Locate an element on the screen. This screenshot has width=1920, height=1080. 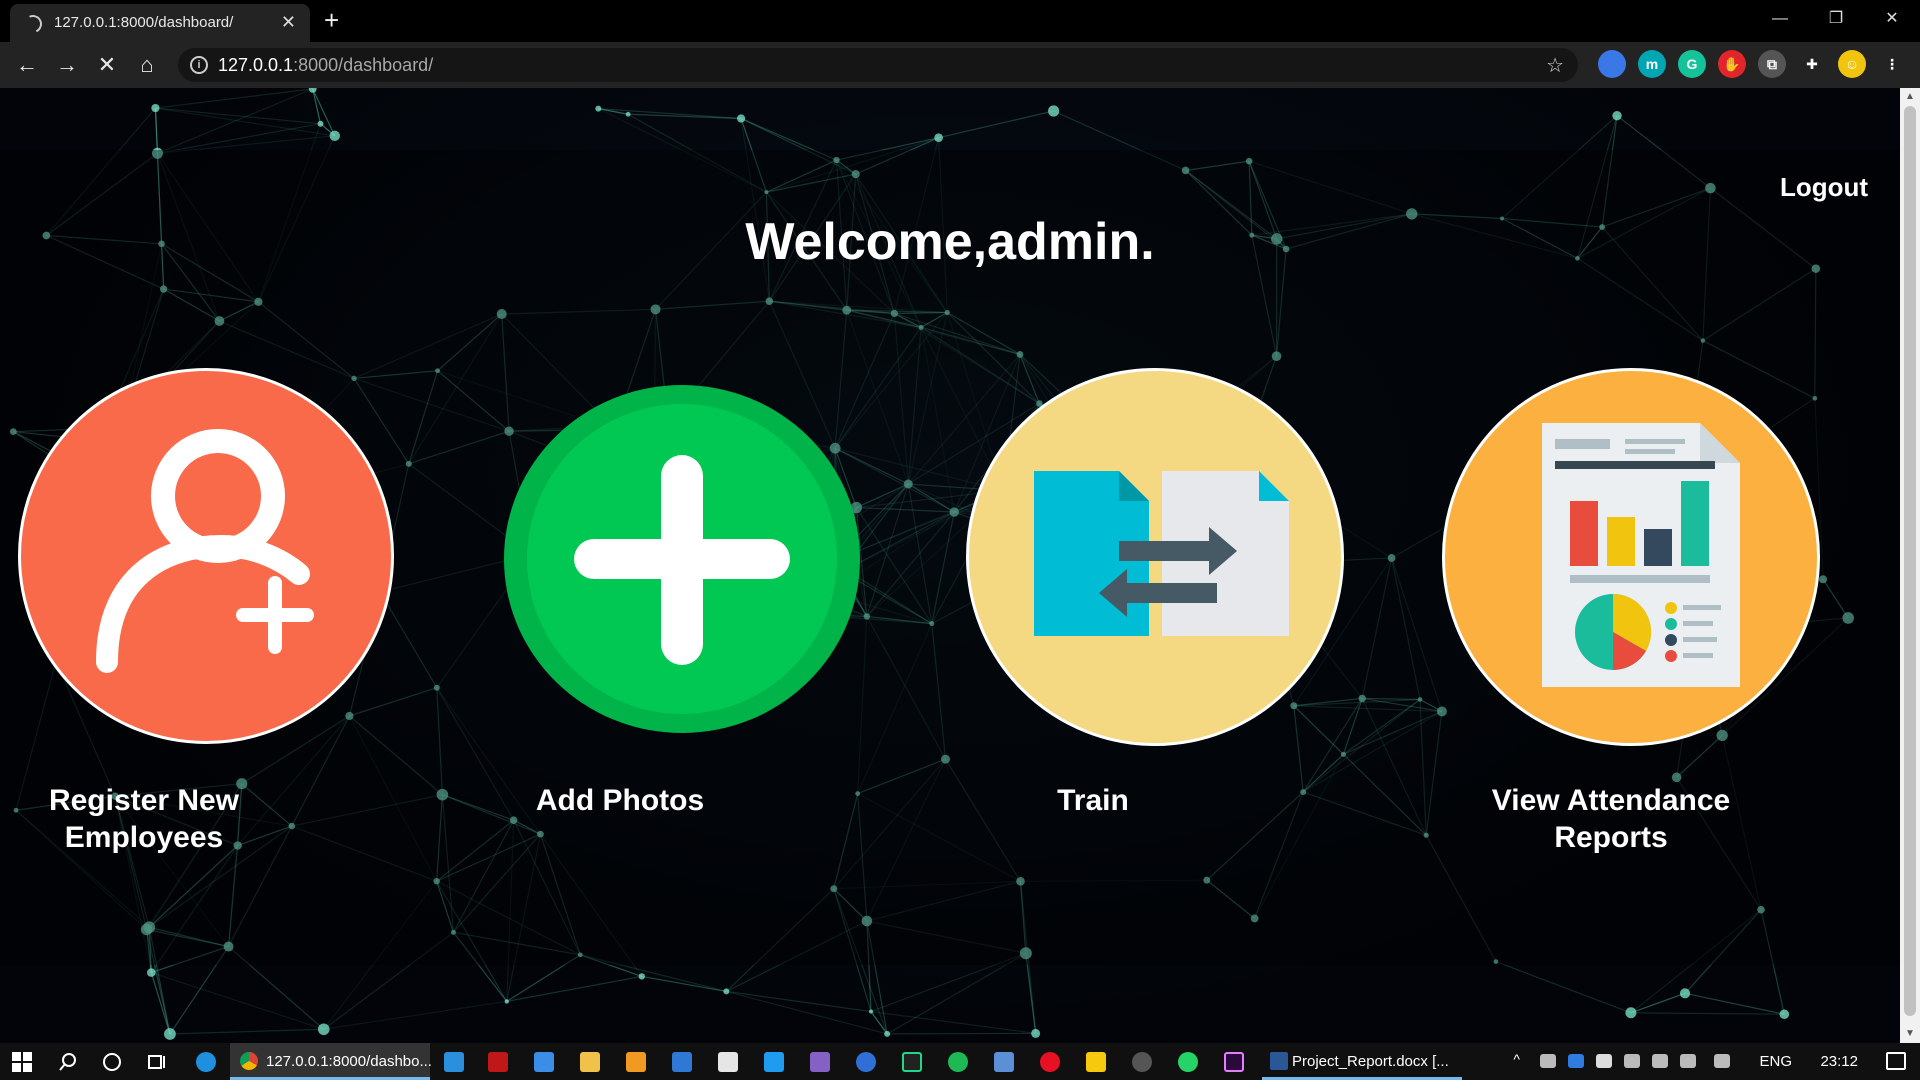
taskbar-store-icon is located at coordinates (728, 1061).